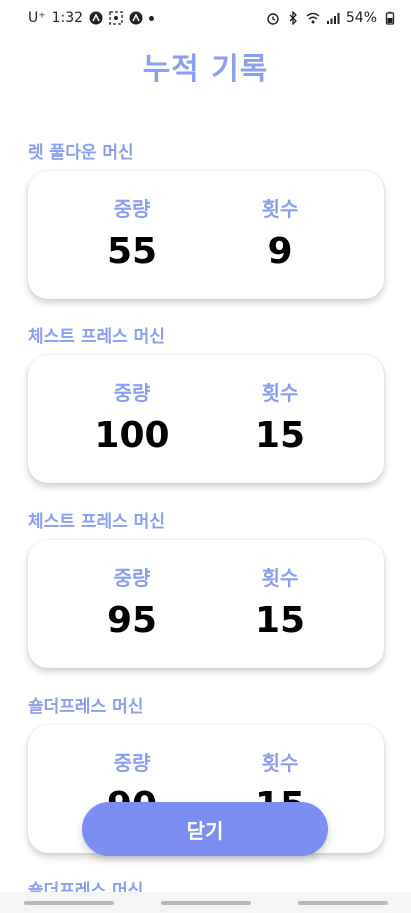 This screenshot has width=411, height=913. What do you see at coordinates (293, 18) in the screenshot?
I see `bluetooth-icon` at bounding box center [293, 18].